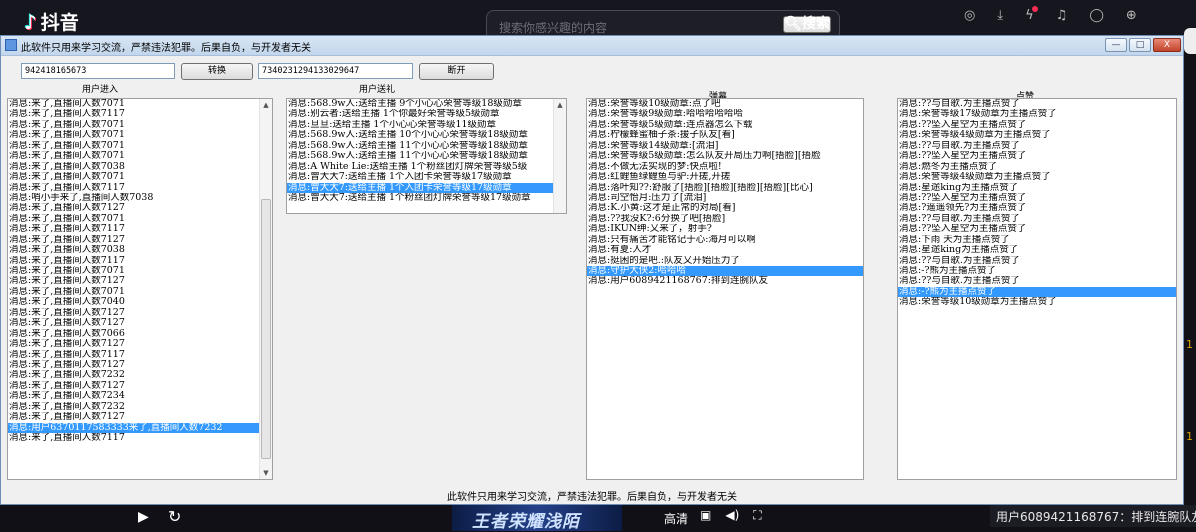 This screenshot has height=532, width=1196. What do you see at coordinates (1037, 302) in the screenshot?
I see `list-item: 消息:荣誉等级10级勋章为主播点赞了` at bounding box center [1037, 302].